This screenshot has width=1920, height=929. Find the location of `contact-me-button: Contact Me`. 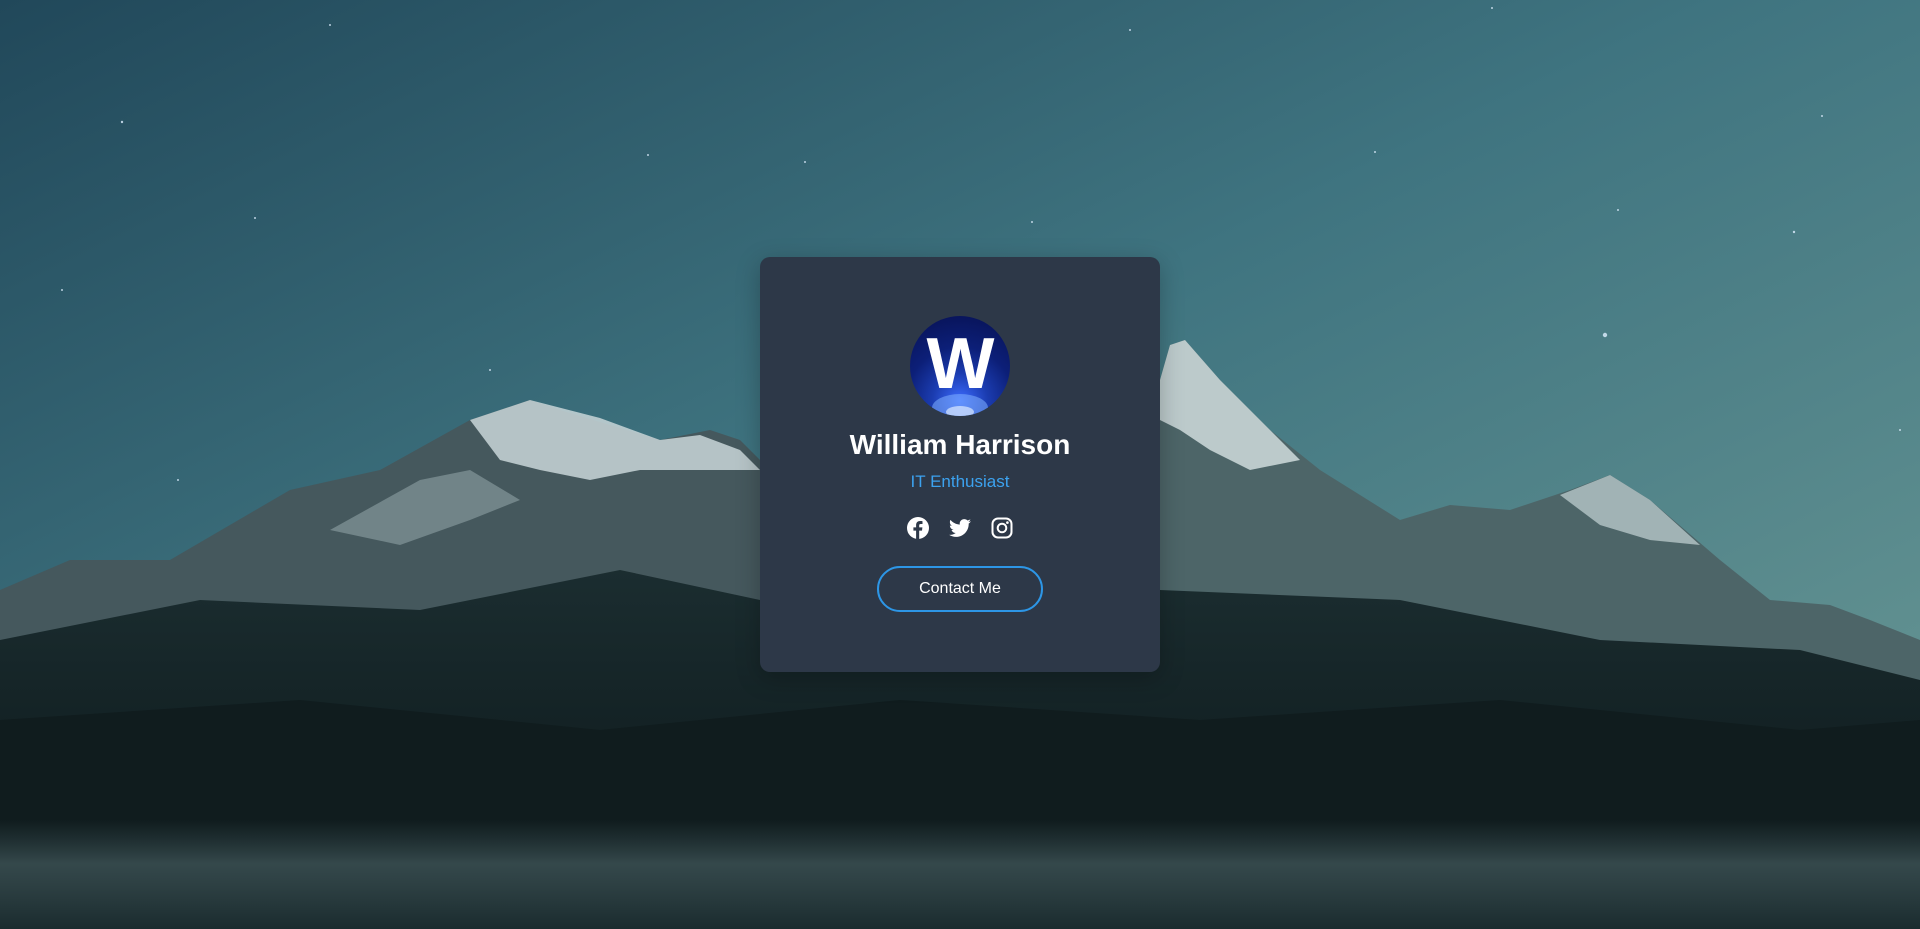

contact-me-button: Contact Me is located at coordinates (960, 589).